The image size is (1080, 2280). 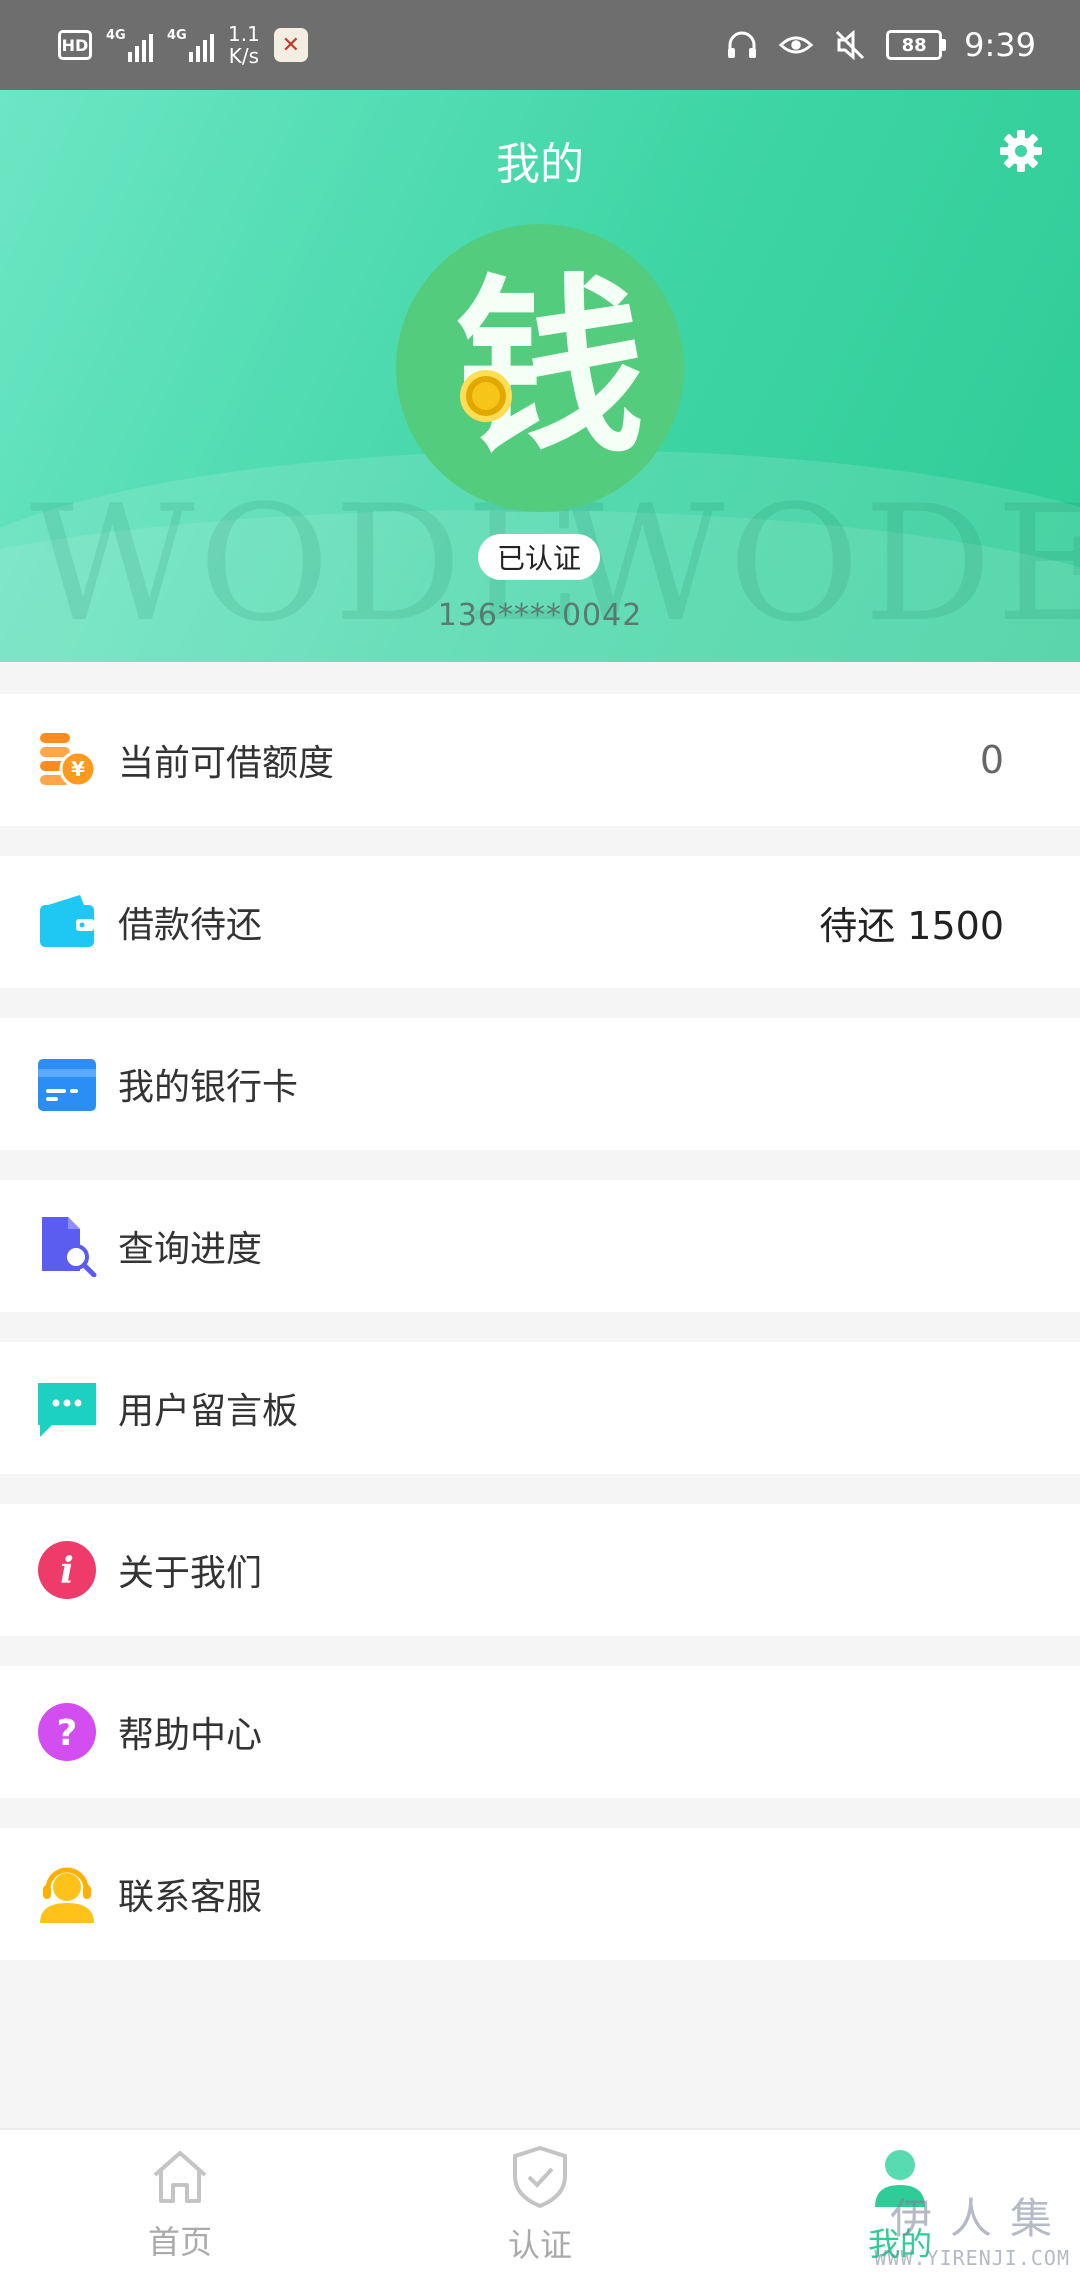 I want to click on menu-item-label: 联系客服, so click(x=190, y=1897).